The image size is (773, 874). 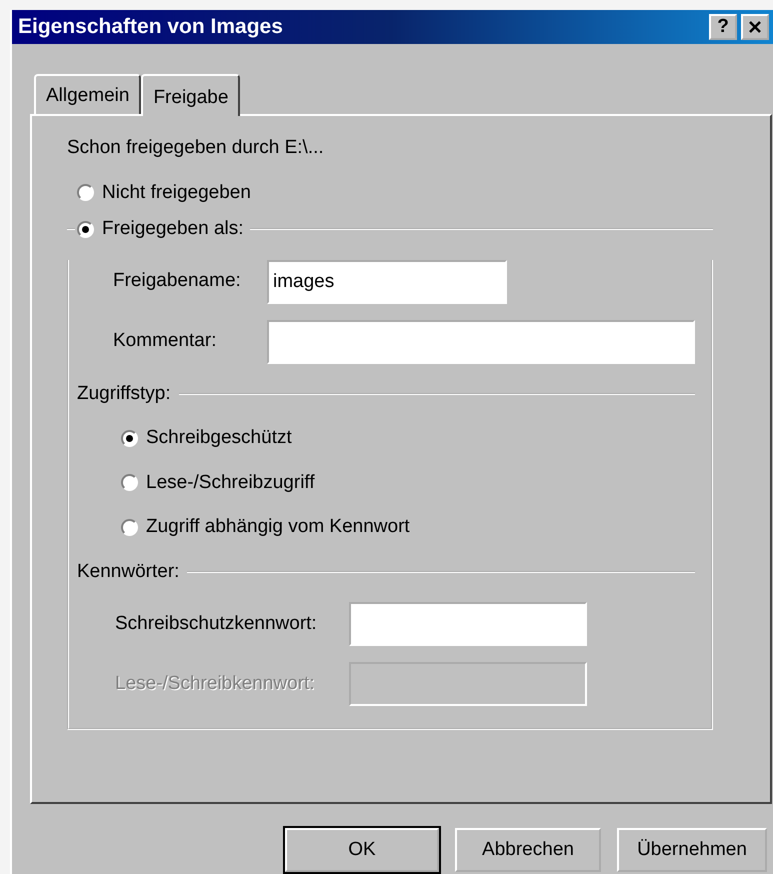 I want to click on radio-label: Lese-/Schreibzugriff, so click(x=230, y=482).